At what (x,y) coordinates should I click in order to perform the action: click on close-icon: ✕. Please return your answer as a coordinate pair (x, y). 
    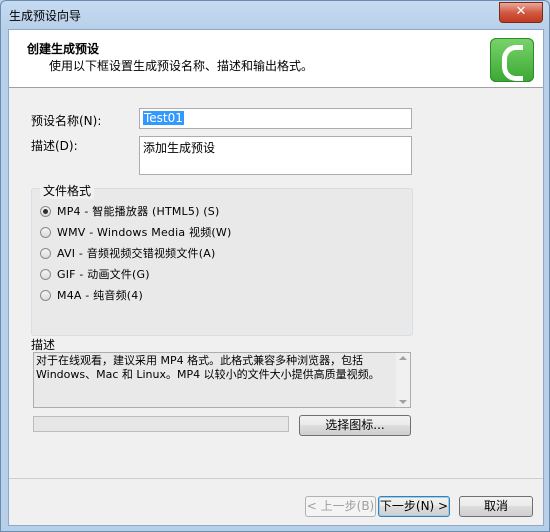
    Looking at the image, I should click on (521, 11).